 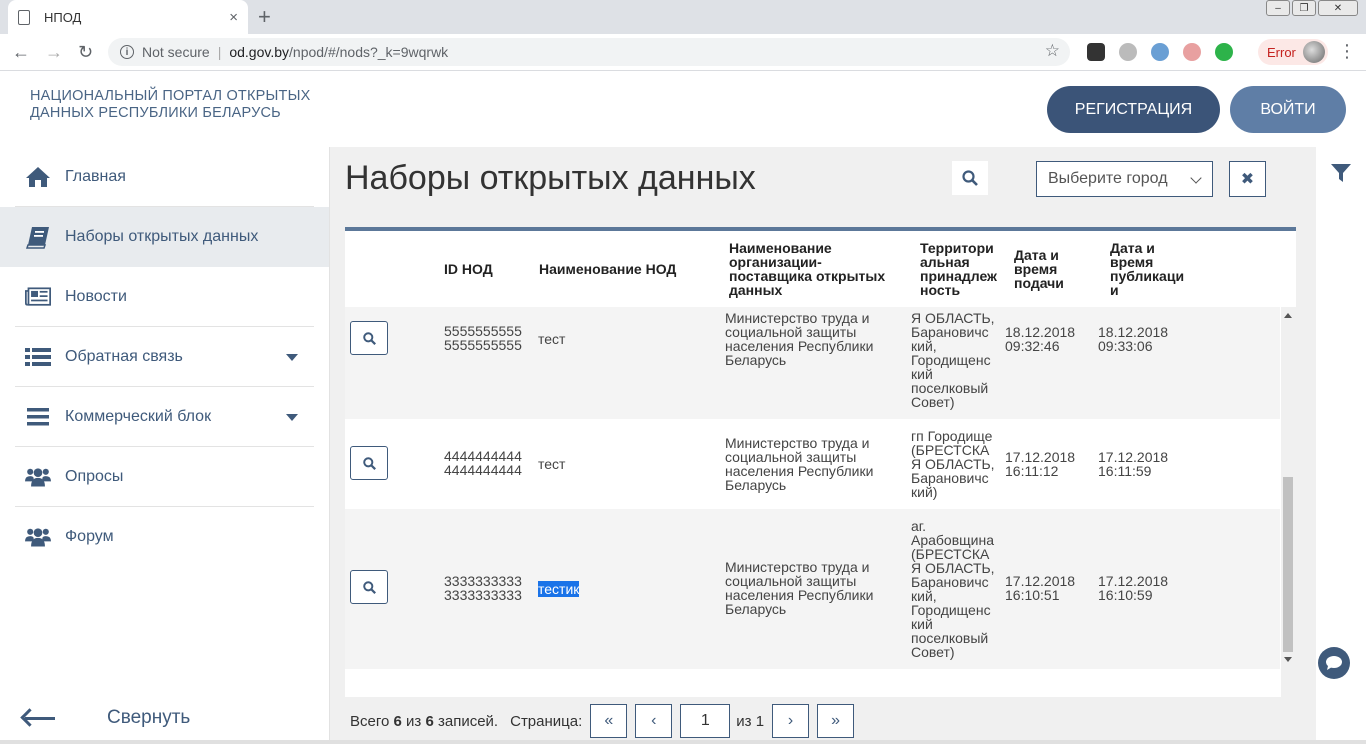 I want to click on scrollbar-thumb, so click(x=1288, y=564).